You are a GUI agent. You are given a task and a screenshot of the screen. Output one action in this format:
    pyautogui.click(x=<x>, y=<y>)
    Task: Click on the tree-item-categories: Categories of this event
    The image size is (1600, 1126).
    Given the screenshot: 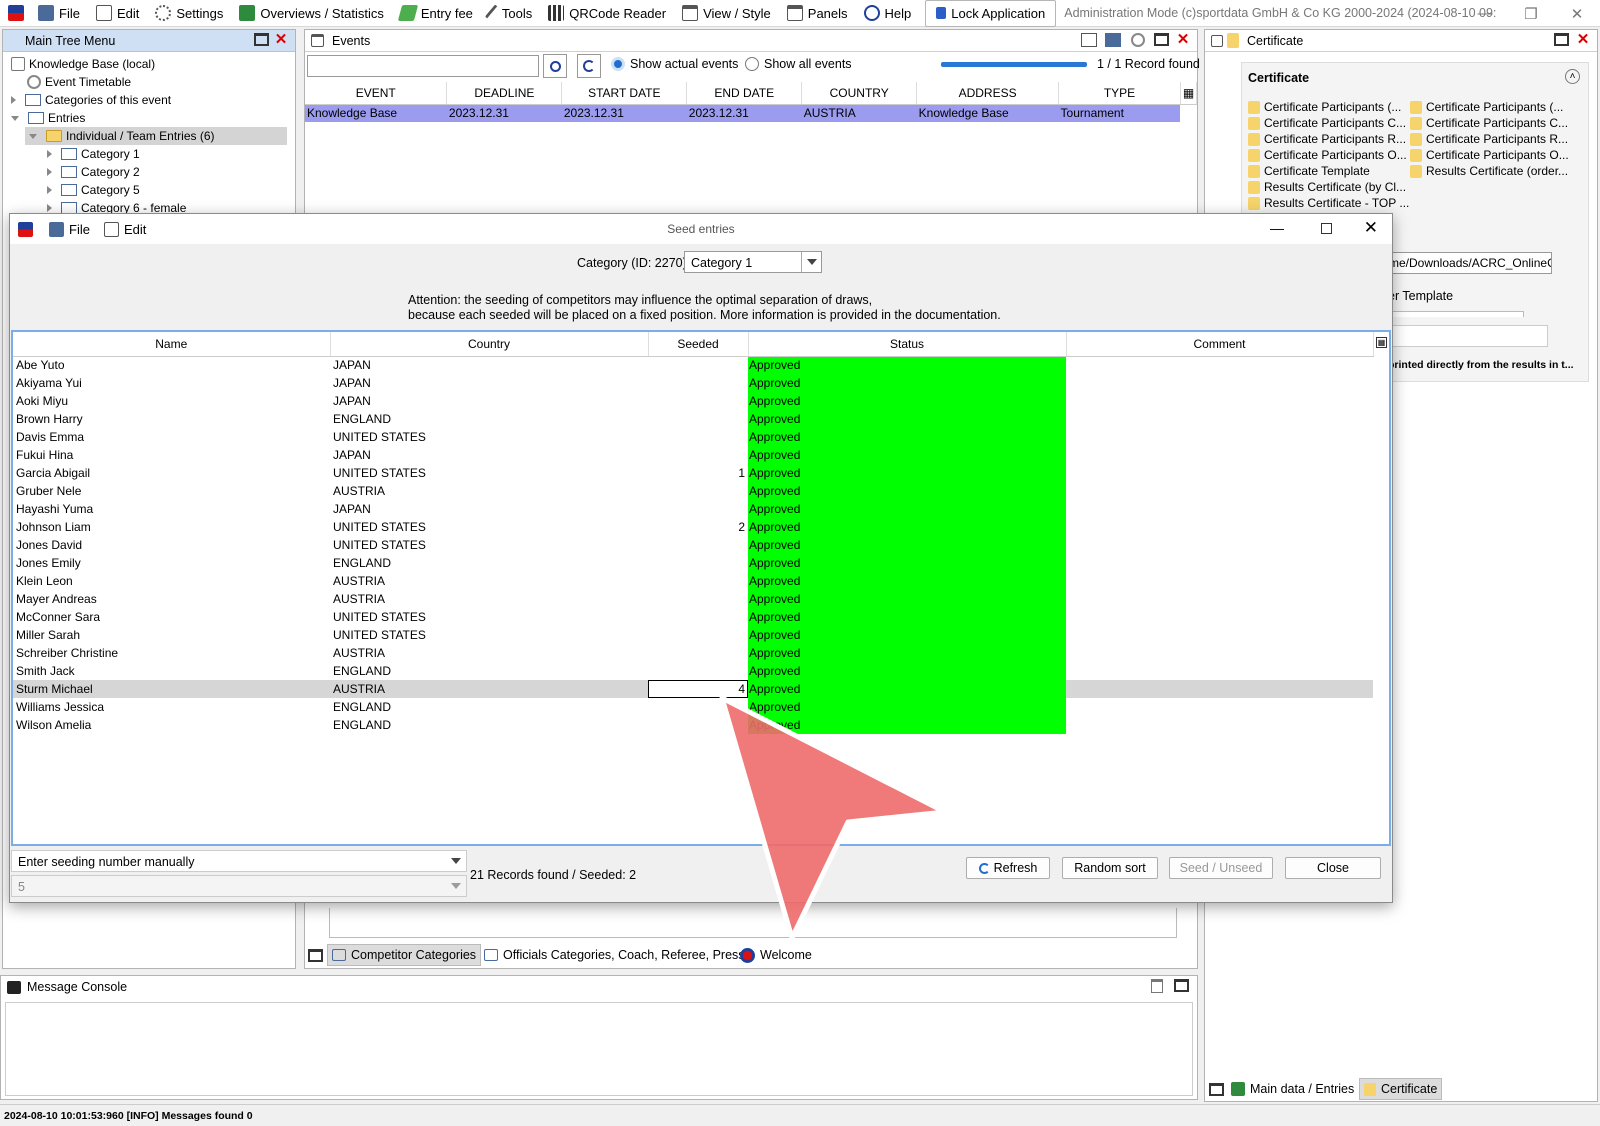 What is the action you would take?
    pyautogui.click(x=91, y=100)
    